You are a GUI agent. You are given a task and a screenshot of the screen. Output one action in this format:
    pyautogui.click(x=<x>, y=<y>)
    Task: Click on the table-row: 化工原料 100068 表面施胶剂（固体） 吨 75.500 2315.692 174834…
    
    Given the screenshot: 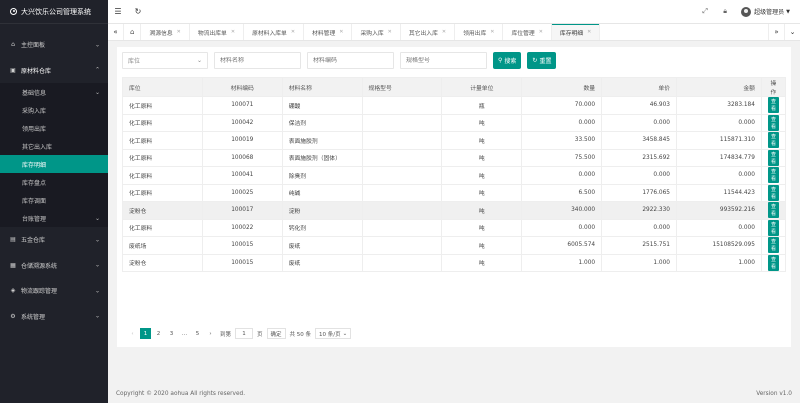 What is the action you would take?
    pyautogui.click(x=454, y=157)
    